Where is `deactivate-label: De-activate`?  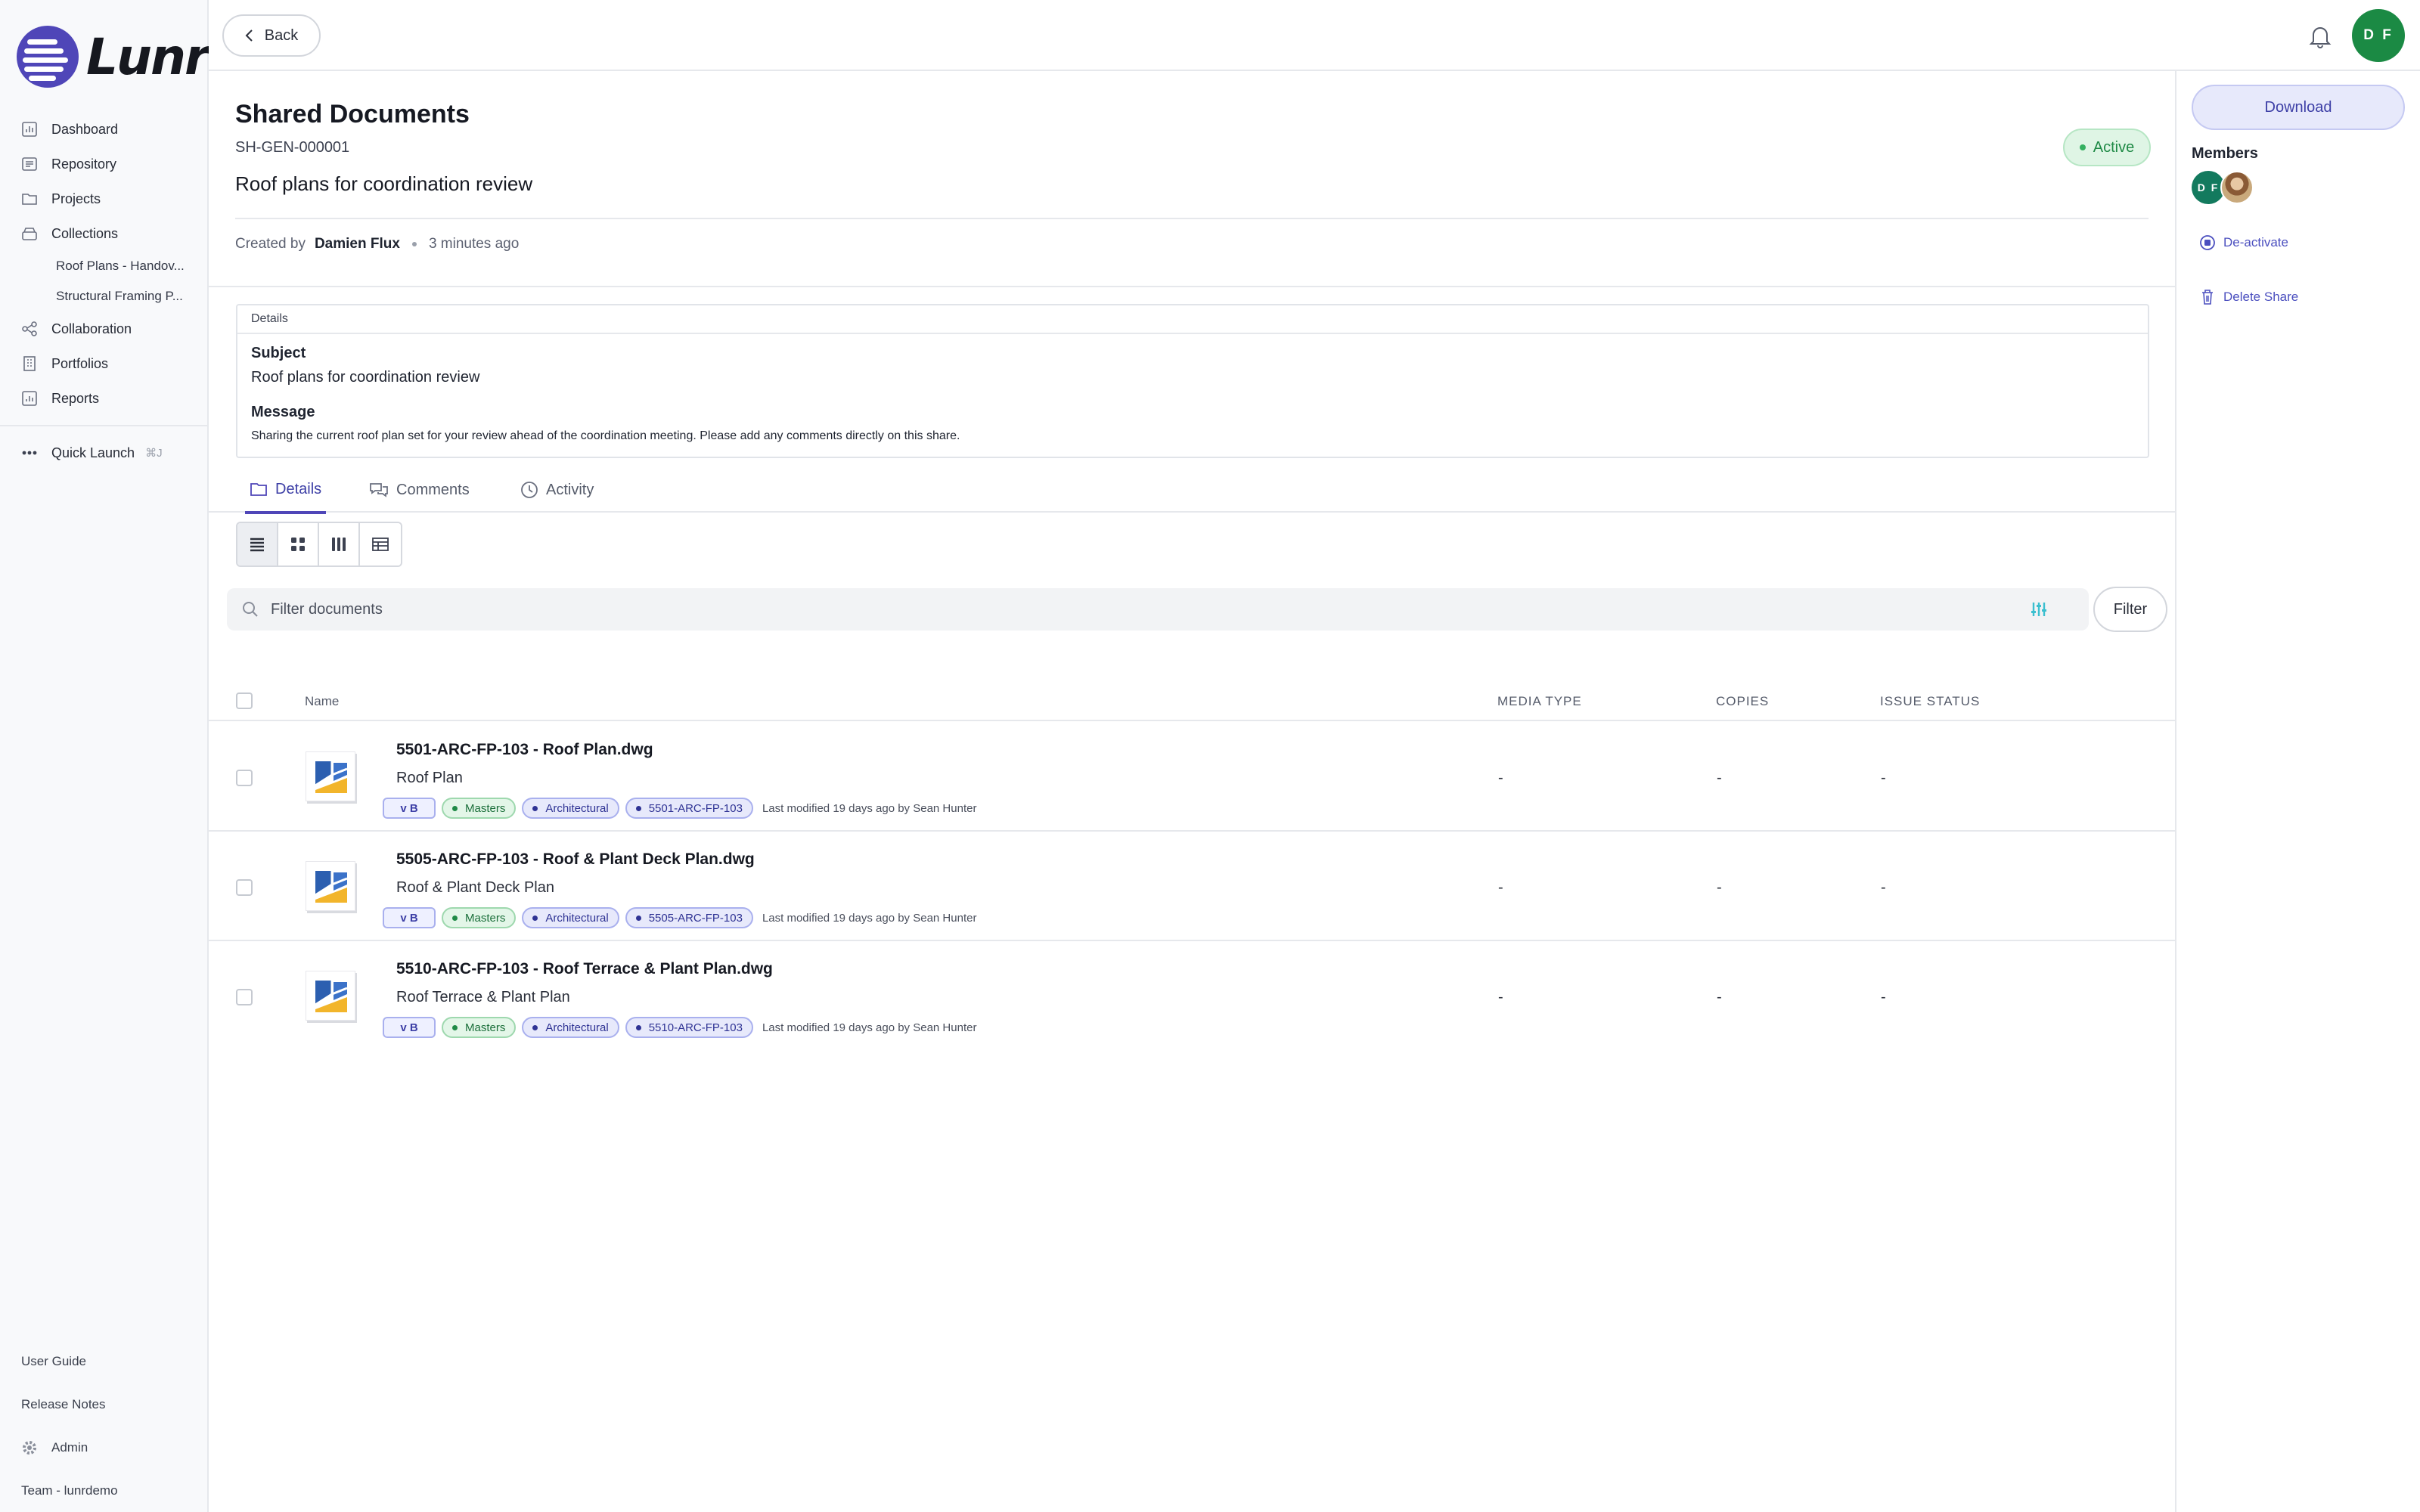
deactivate-label: De-activate is located at coordinates (2255, 242).